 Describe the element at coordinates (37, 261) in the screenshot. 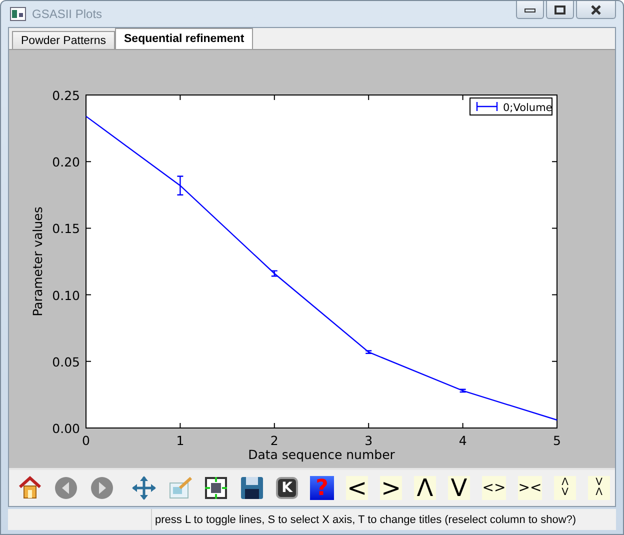

I see `y-axis-label: Parameter values` at that location.